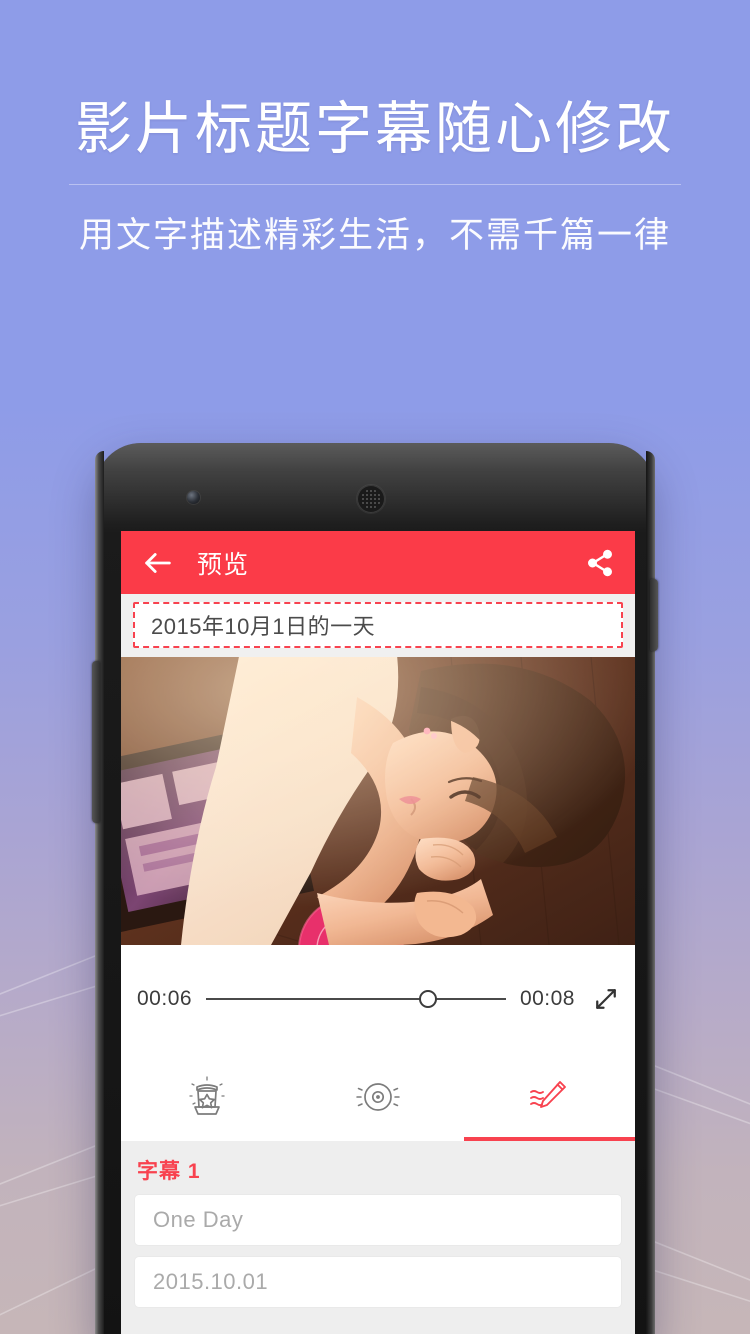 This screenshot has height=1334, width=750. I want to click on editor-tabs, so click(378, 1097).